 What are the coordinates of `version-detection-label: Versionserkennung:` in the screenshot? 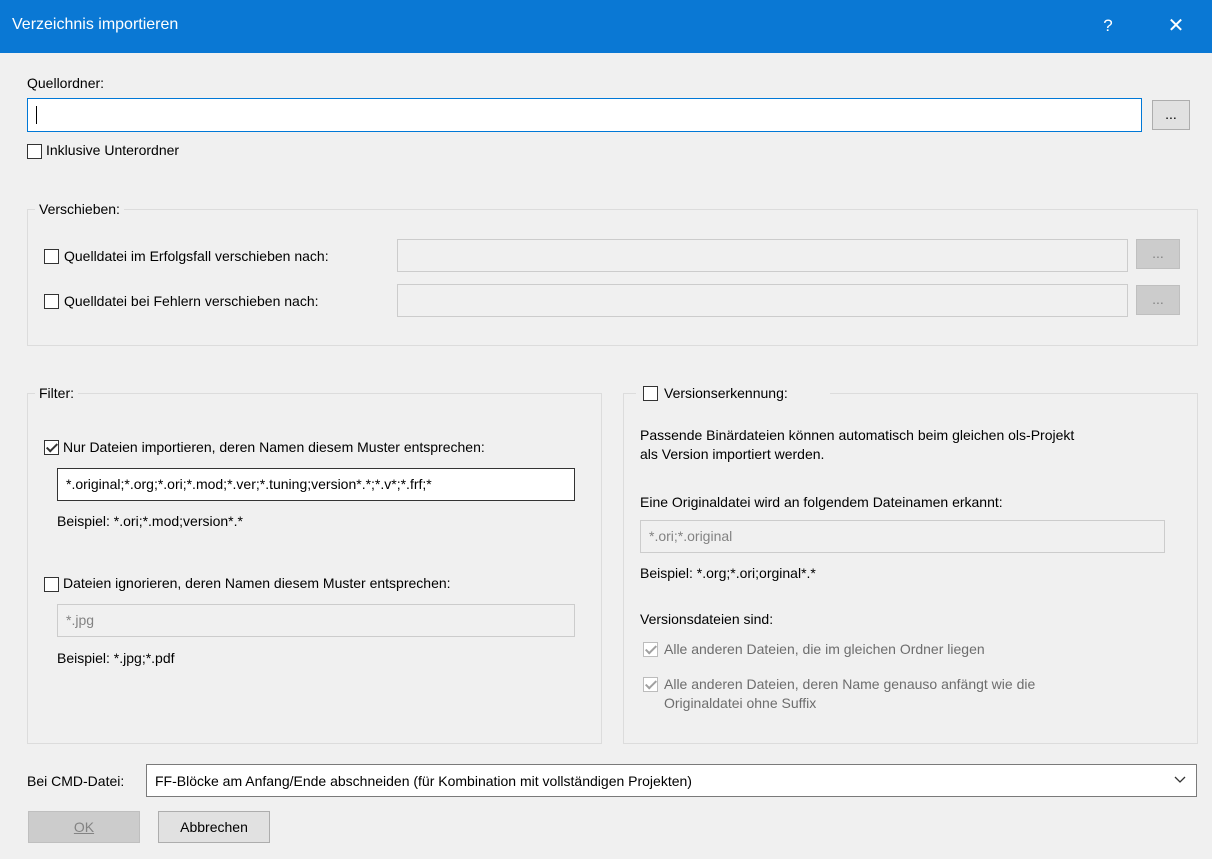 It's located at (726, 393).